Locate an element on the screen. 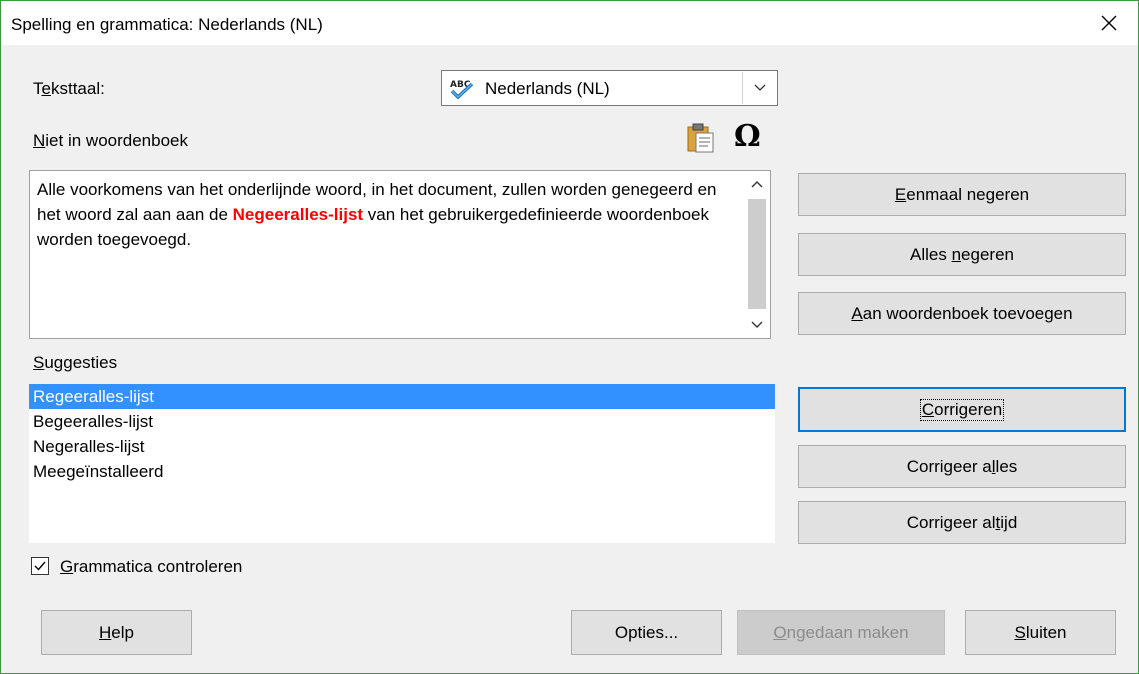 This screenshot has height=674, width=1139. paste-icon is located at coordinates (701, 138).